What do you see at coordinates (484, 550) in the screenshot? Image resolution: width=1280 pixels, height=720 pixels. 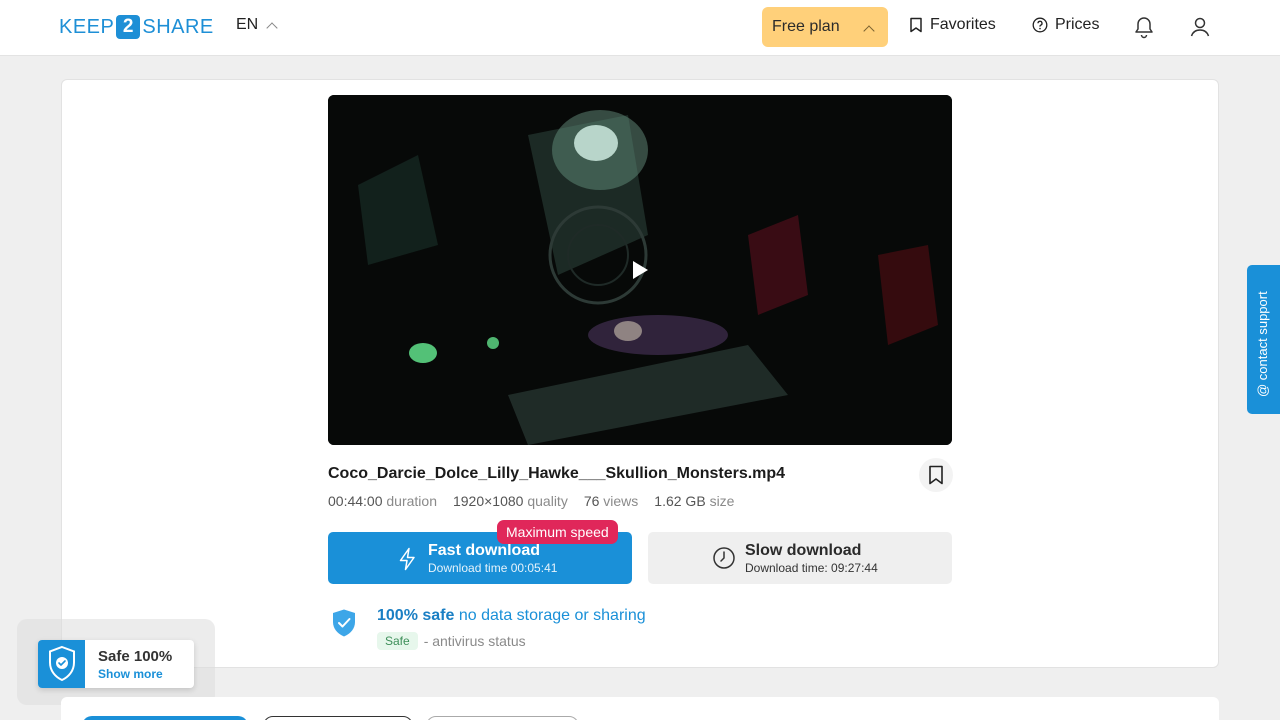 I see `fast-download-title: Fast download` at bounding box center [484, 550].